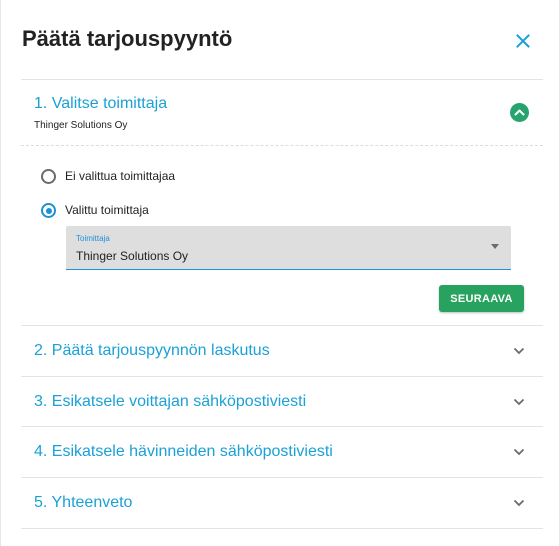 This screenshot has width=560, height=546. What do you see at coordinates (152, 350) in the screenshot?
I see `step-2-title: 2. Päätä tarjouspyynnön laskutus` at bounding box center [152, 350].